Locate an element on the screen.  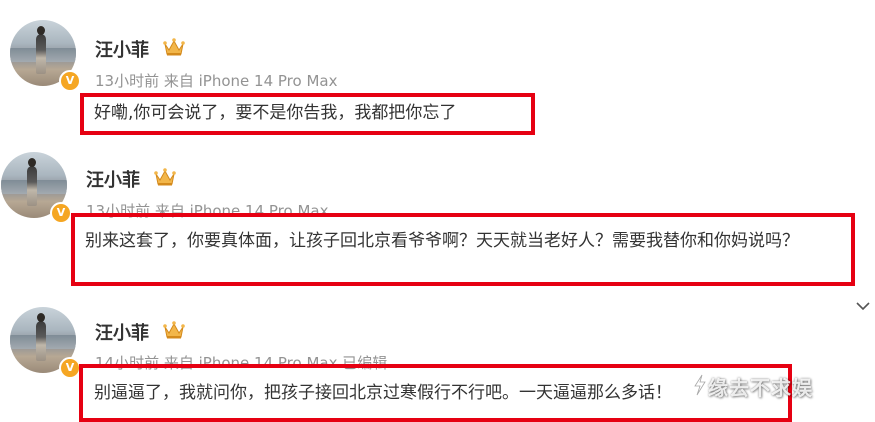
comment-text: 别逼逼了，我就问你，把孩子接回北京过寒假行不行吧。一天逼逼那么多话！ is located at coordinates (383, 393).